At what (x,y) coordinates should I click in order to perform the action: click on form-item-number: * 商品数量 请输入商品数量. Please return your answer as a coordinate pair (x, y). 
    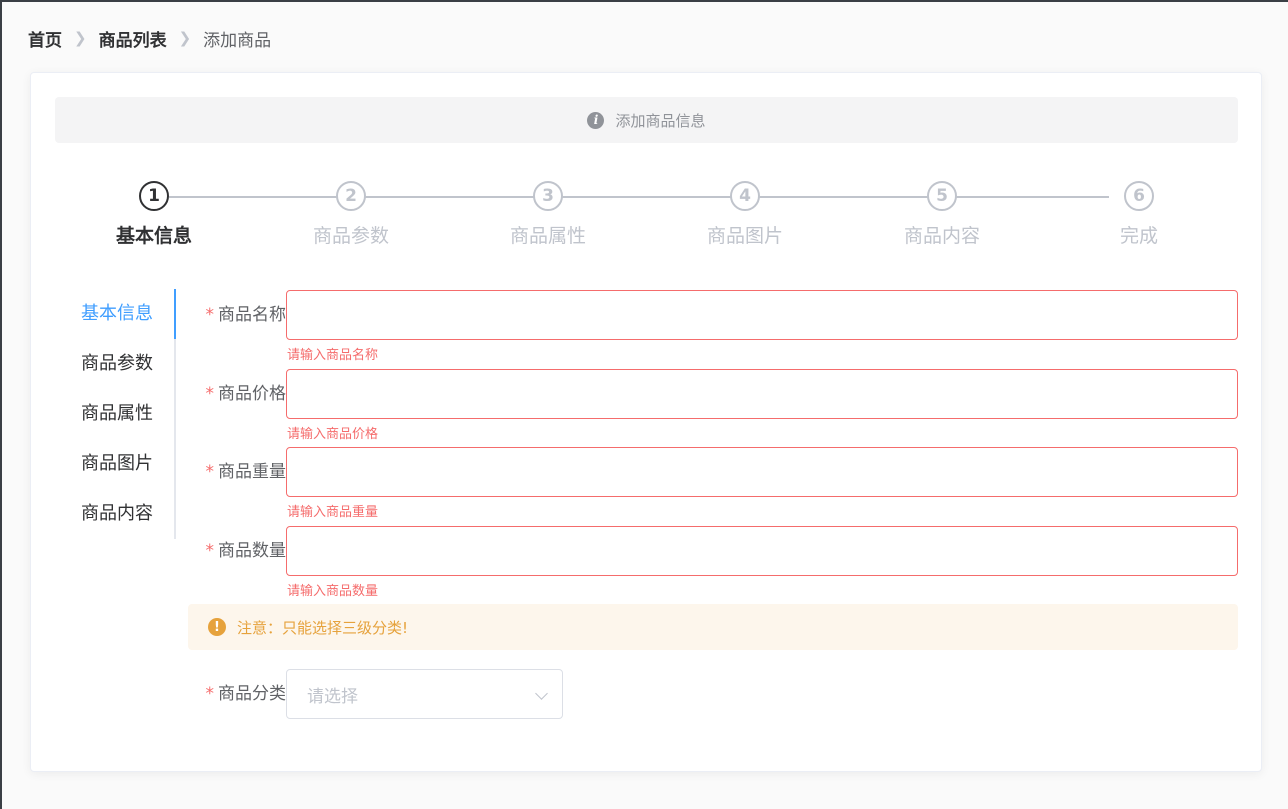
    Looking at the image, I should click on (716, 566).